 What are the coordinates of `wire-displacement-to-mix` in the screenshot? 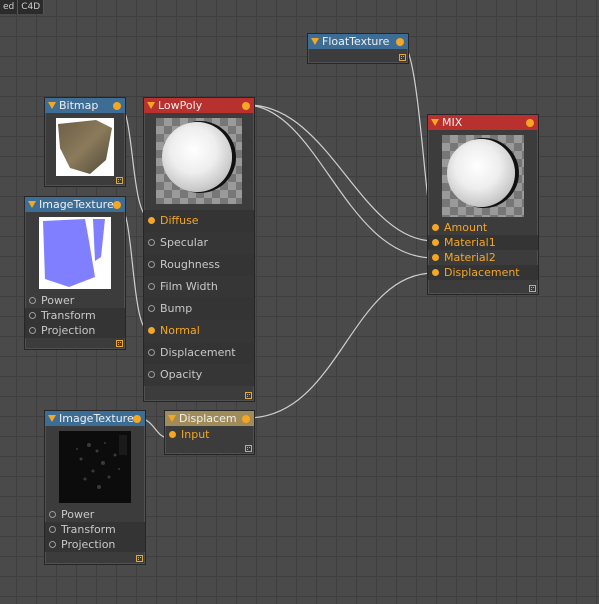 It's located at (340, 345).